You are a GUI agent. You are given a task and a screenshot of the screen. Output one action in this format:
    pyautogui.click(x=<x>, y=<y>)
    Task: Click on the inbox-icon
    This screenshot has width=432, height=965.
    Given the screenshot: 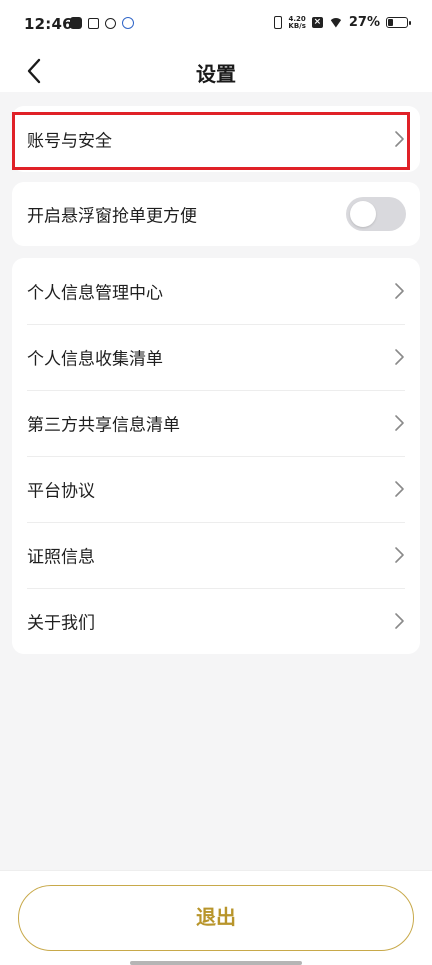 What is the action you would take?
    pyautogui.click(x=93, y=23)
    